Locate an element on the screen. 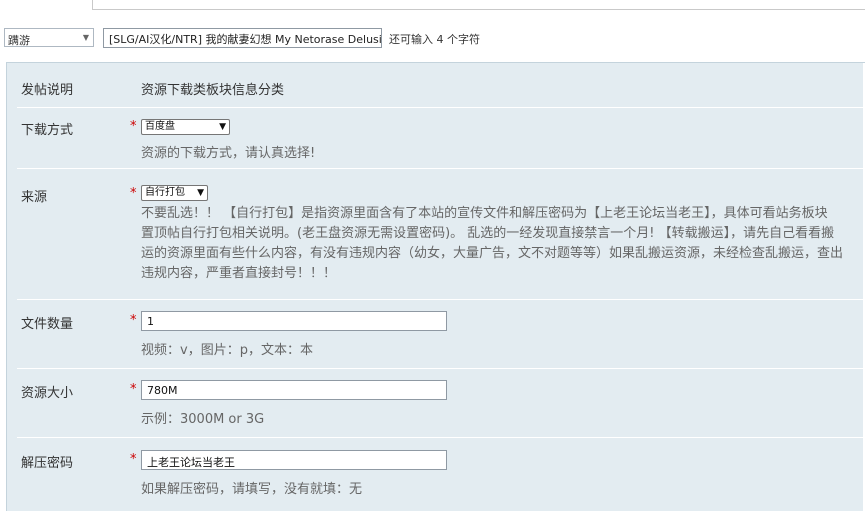 The width and height of the screenshot is (865, 513). password-row: 解压密码 * 上老王论坛当老王 如果解压密码，请填写，没有就填：无 is located at coordinates (441, 475).